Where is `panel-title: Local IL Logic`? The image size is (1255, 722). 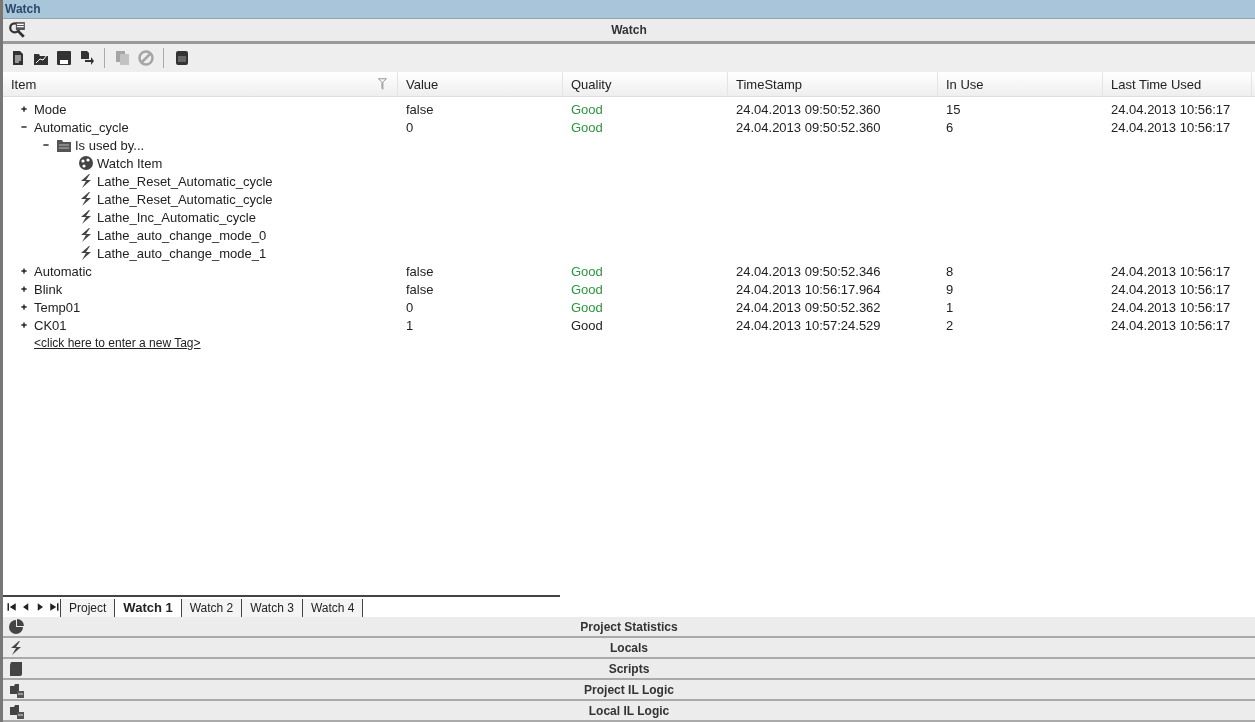 panel-title: Local IL Logic is located at coordinates (629, 710).